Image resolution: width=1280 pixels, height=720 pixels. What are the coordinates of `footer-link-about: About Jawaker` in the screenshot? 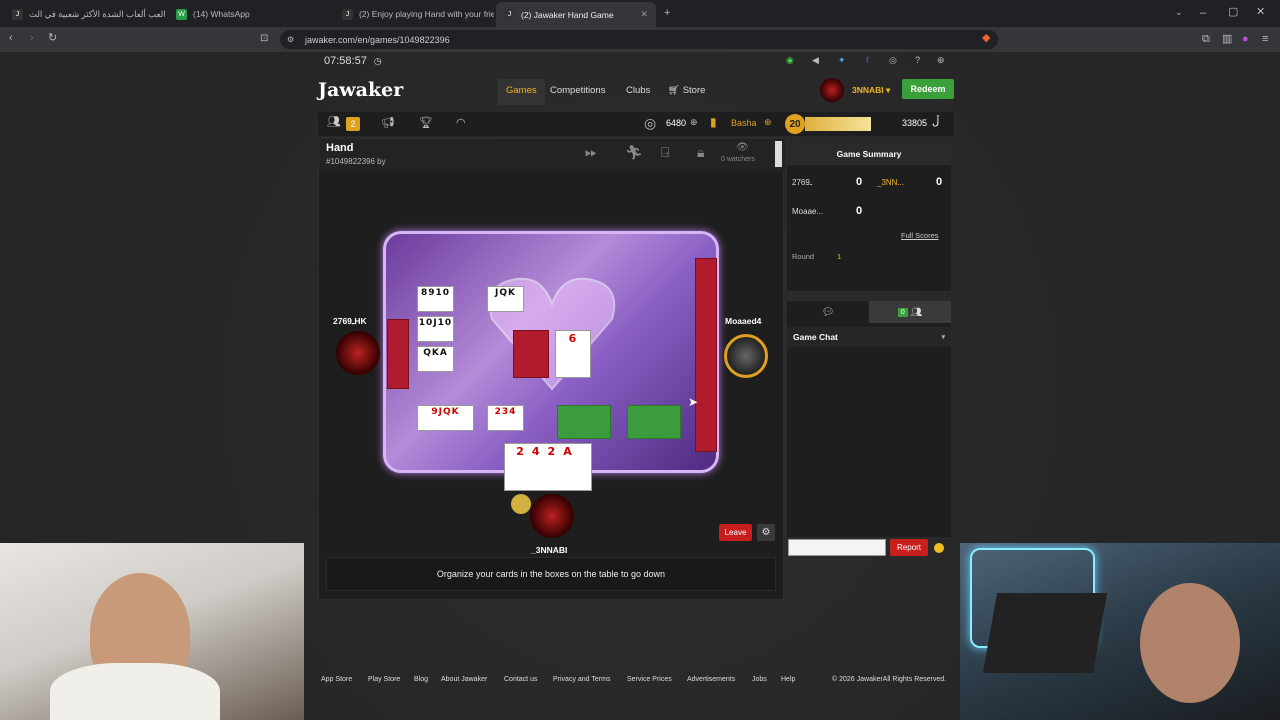 It's located at (464, 679).